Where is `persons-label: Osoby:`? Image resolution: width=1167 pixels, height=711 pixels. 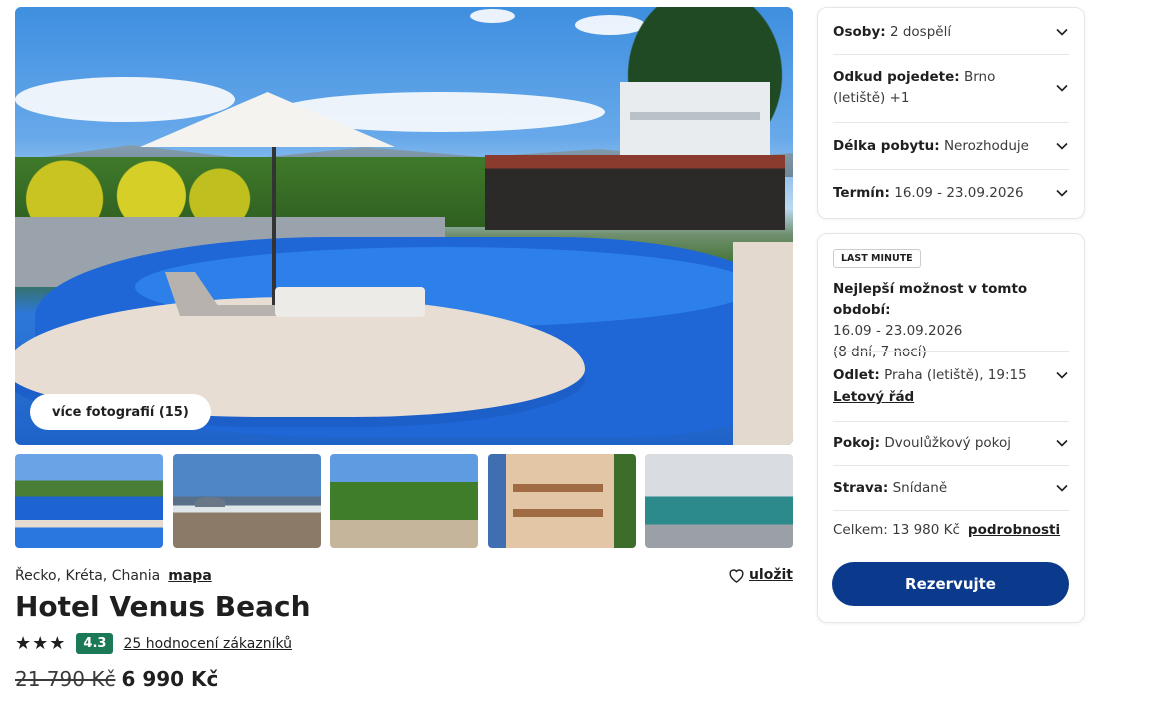
persons-label: Osoby: is located at coordinates (859, 32).